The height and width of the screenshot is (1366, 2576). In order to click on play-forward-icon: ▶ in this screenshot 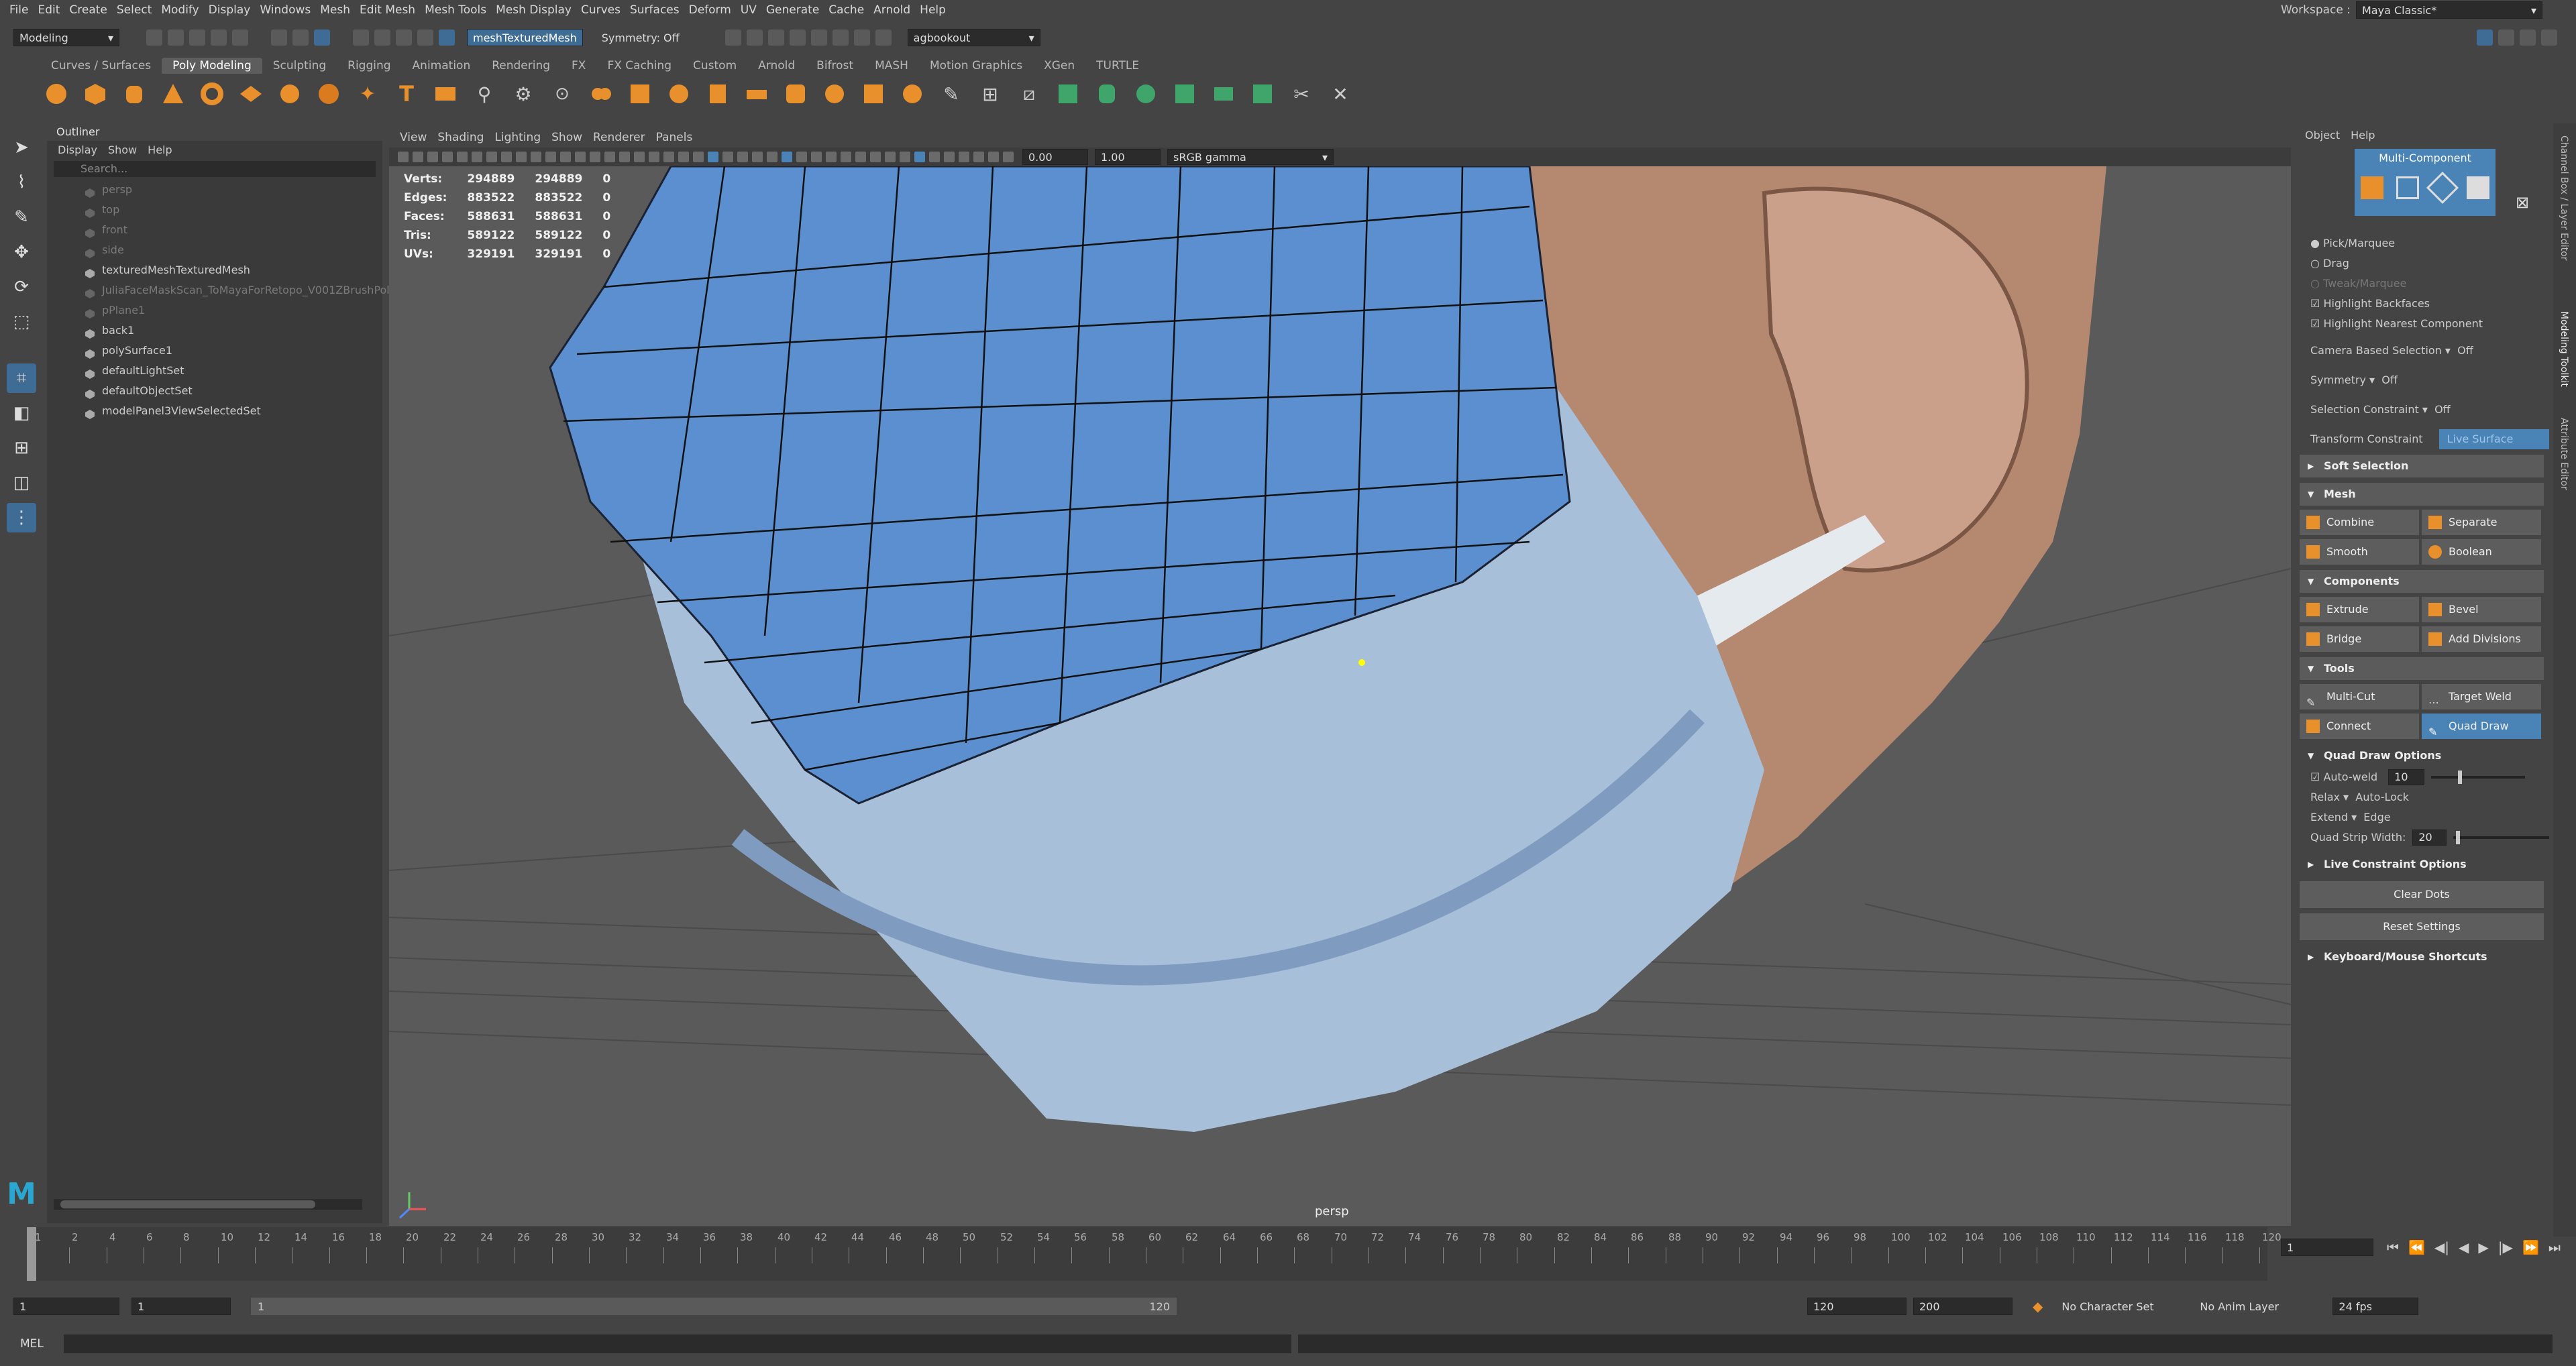, I will do `click(2483, 1247)`.